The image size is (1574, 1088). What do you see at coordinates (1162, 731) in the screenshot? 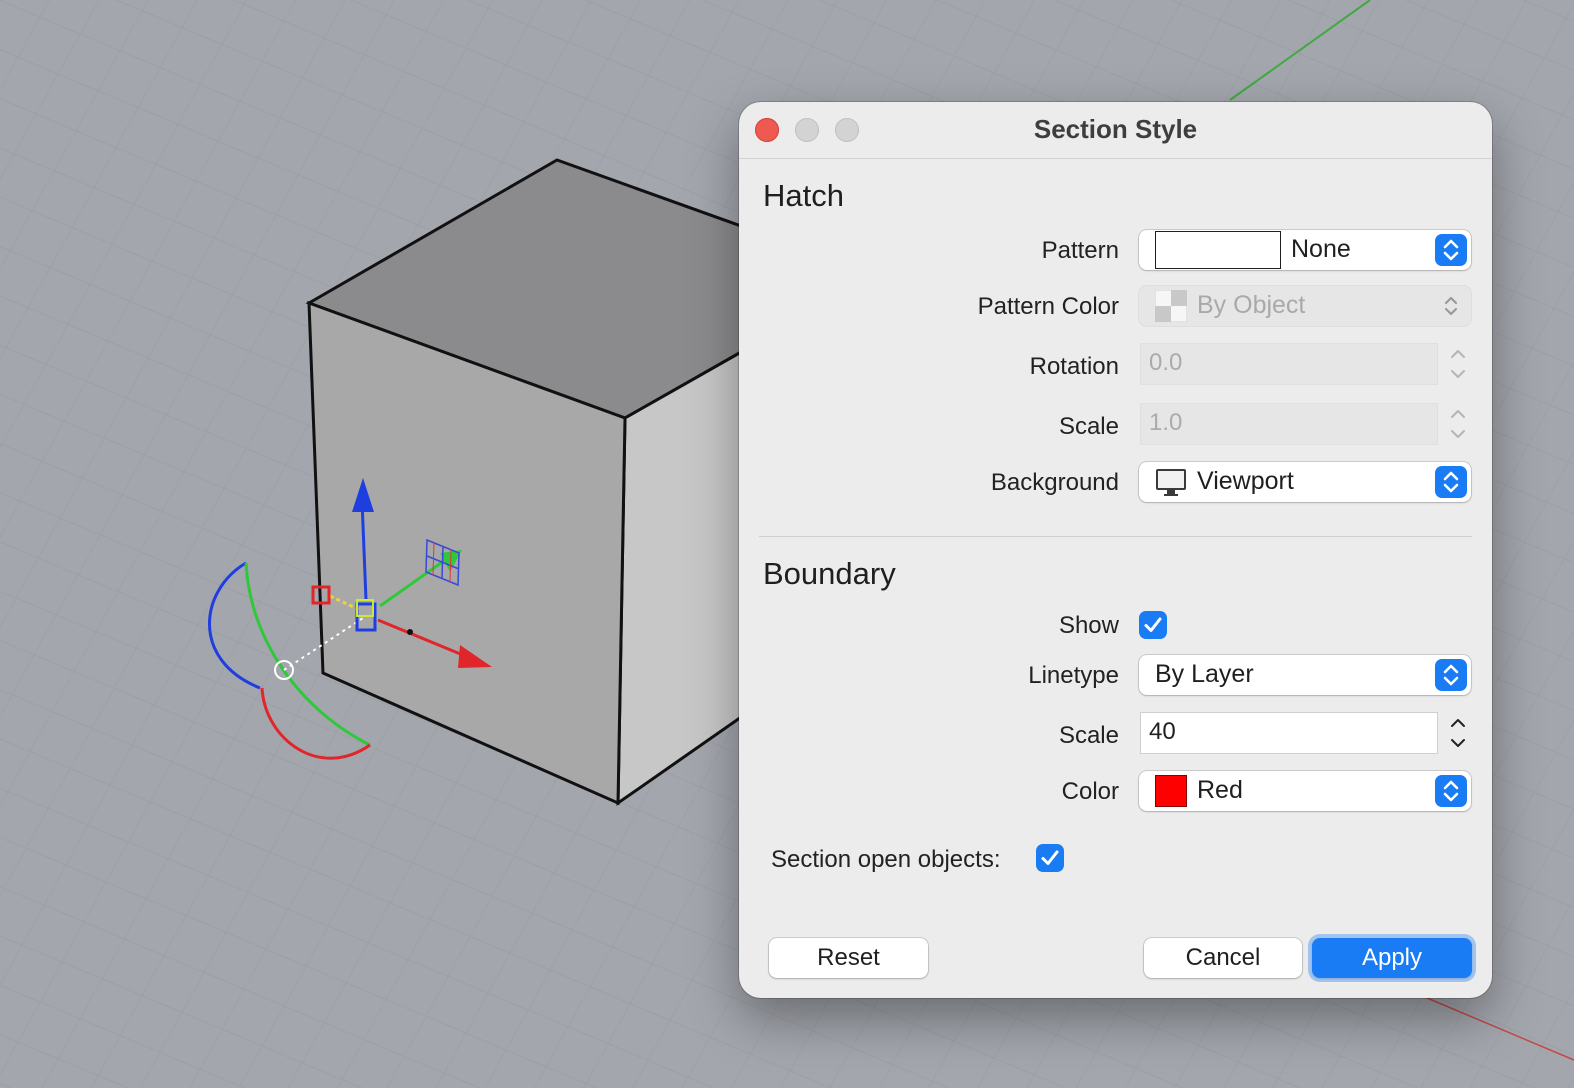
I see `boundary-scale-value: 40` at bounding box center [1162, 731].